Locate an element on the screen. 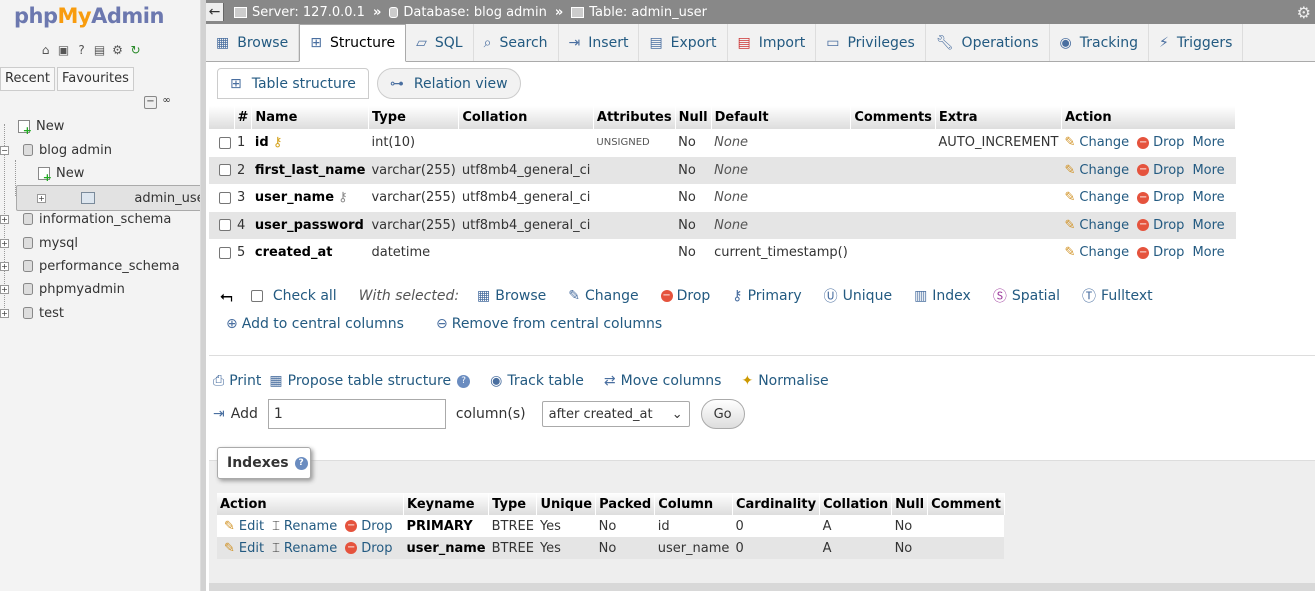 This screenshot has height=591, width=1315. tree-item-phpmyadmin: + phpmyadmin is located at coordinates (62, 289).